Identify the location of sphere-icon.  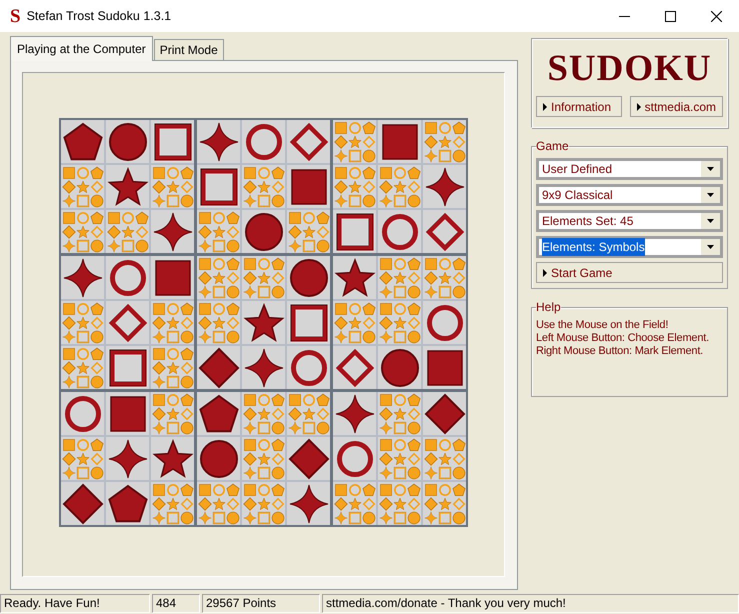
(263, 231).